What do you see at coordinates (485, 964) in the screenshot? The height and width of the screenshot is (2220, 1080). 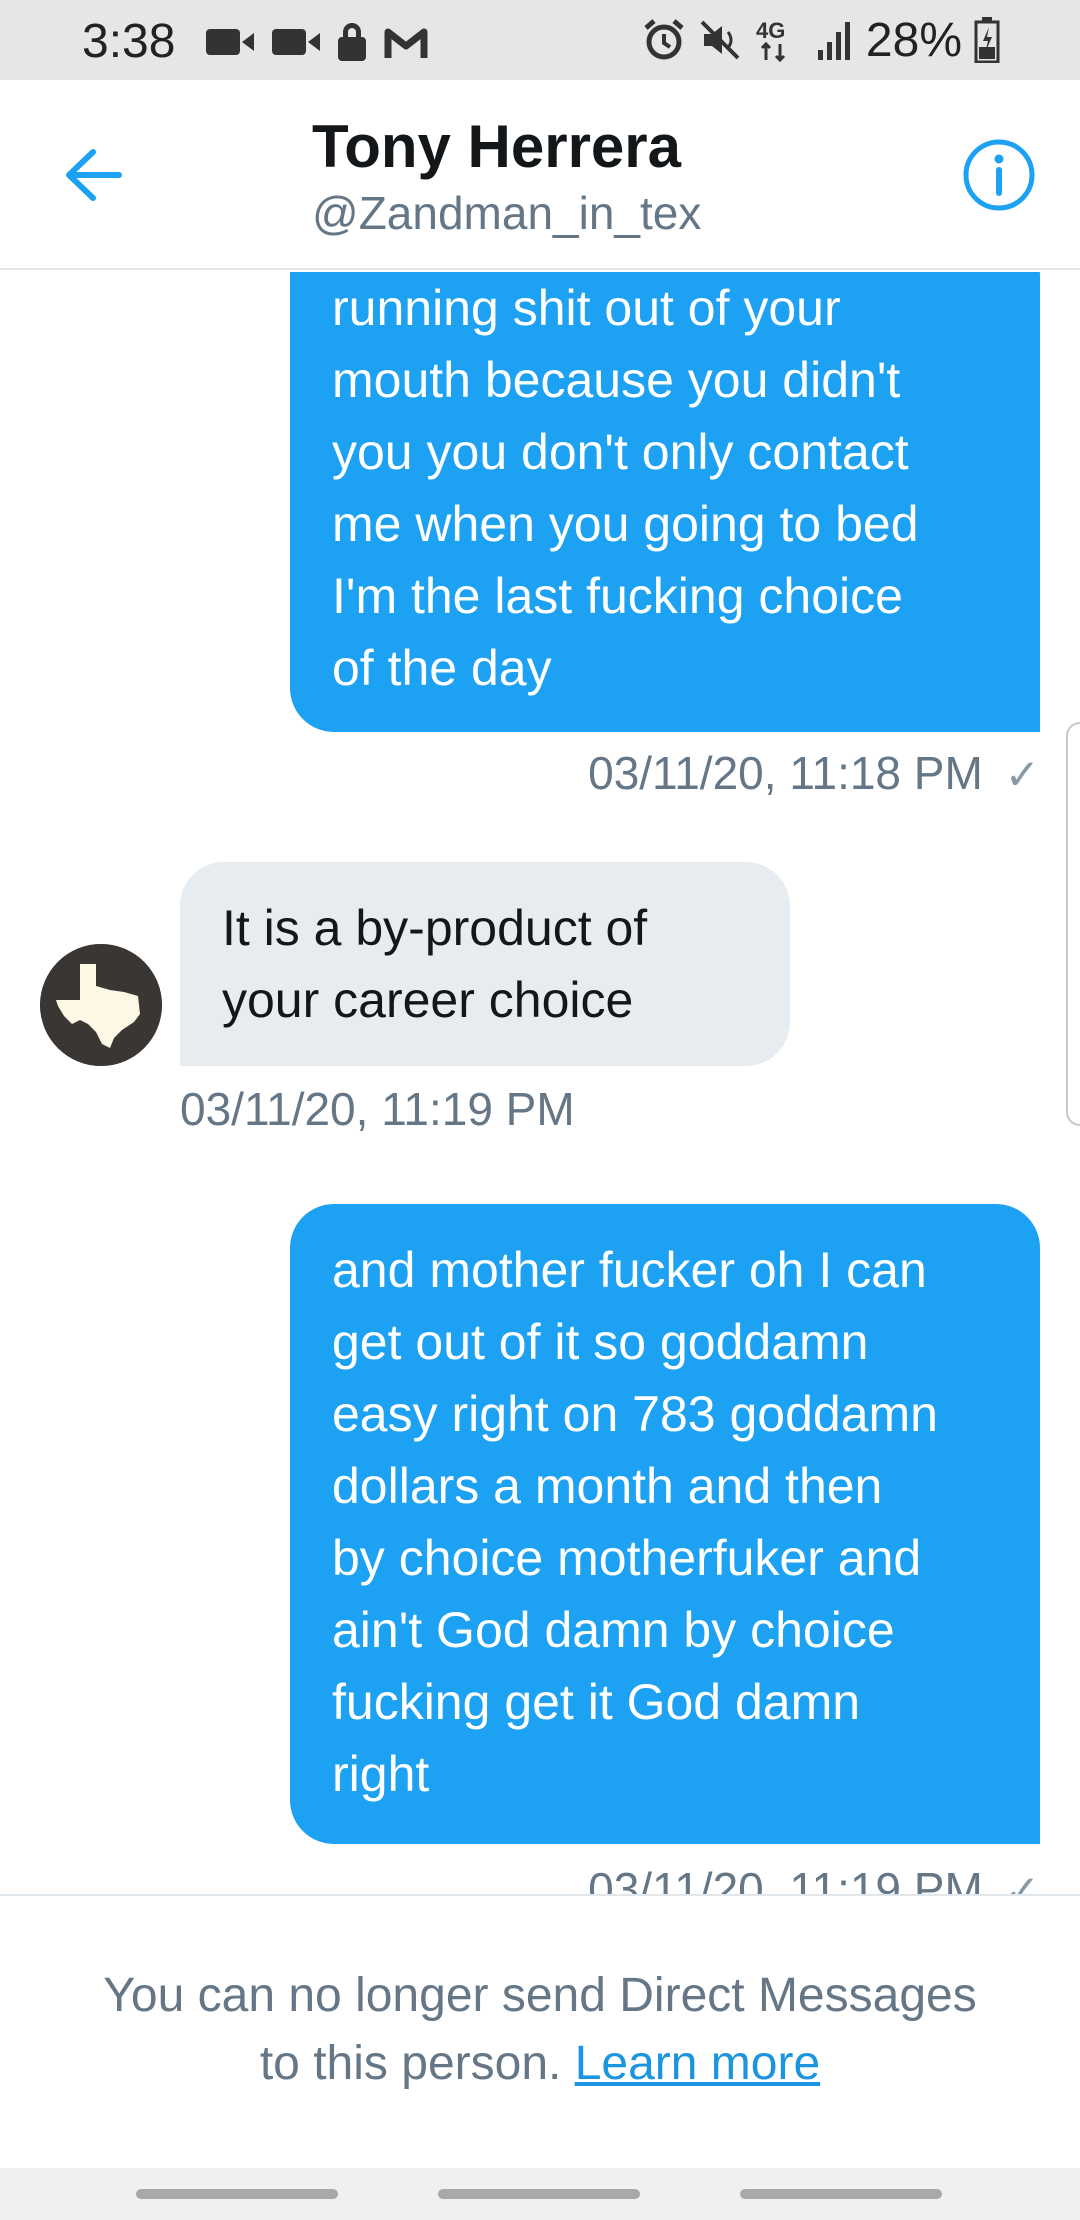 I see `received-message-bubble: It is a by-product of your career choice` at bounding box center [485, 964].